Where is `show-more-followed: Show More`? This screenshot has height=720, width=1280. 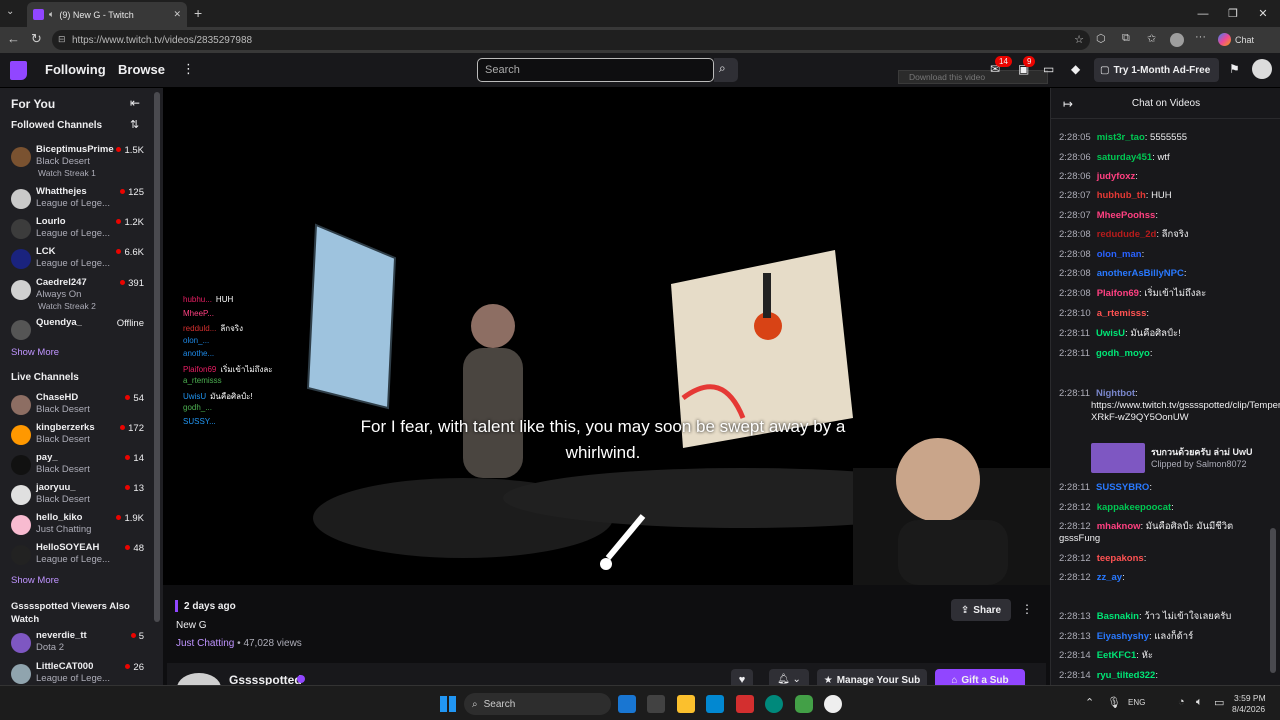 show-more-followed: Show More is located at coordinates (35, 352).